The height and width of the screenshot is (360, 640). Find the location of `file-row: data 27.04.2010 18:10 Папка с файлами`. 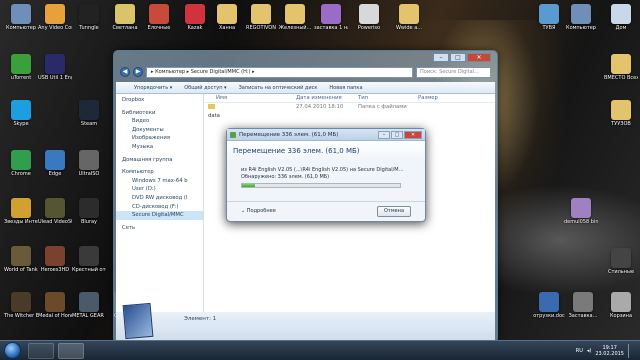

file-row: data 27.04.2010 18:10 Папка с файлами is located at coordinates (349, 111).